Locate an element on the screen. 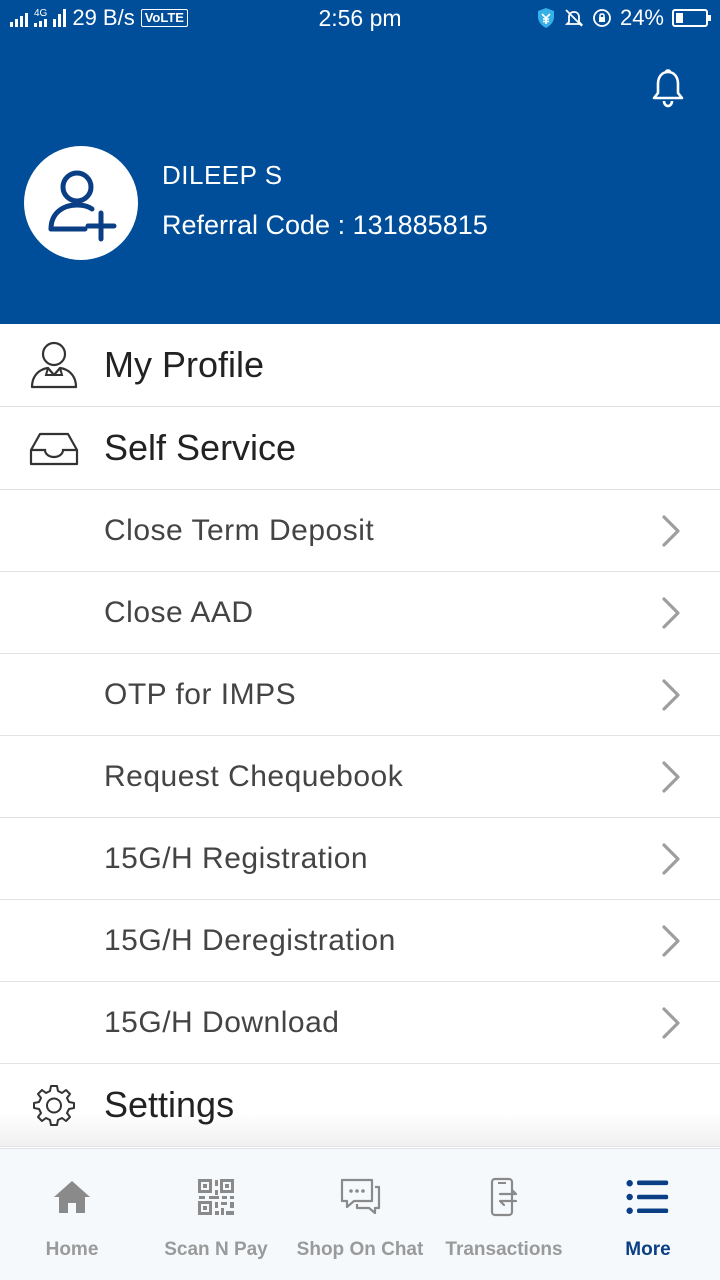 The width and height of the screenshot is (720, 1280). self-service-label: Self Service is located at coordinates (200, 447).